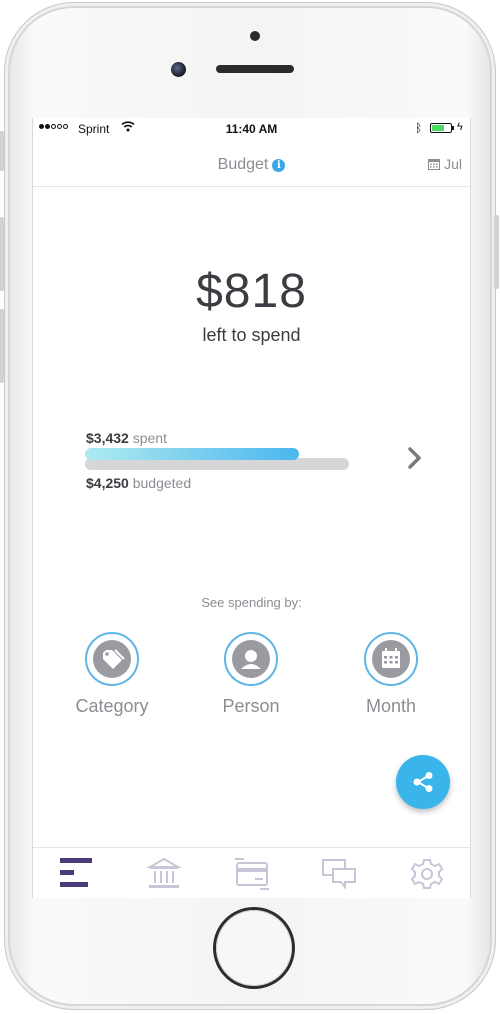 This screenshot has height=1014, width=500. I want to click on tab-budget, so click(77, 874).